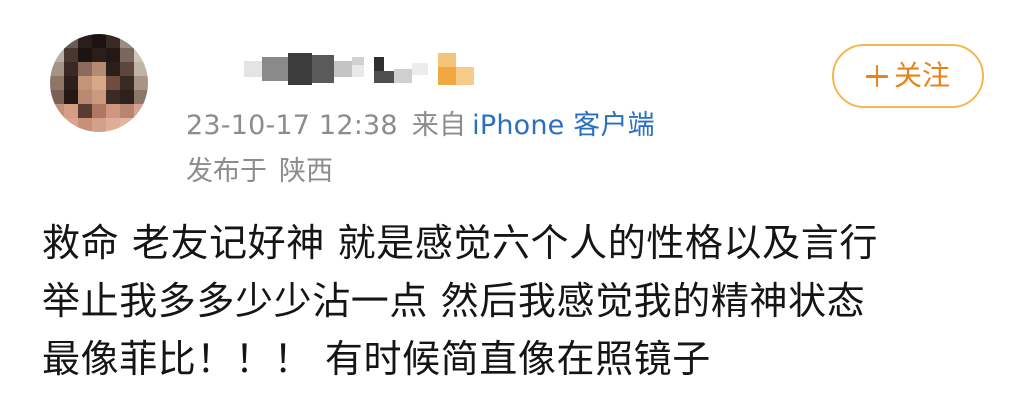  Describe the element at coordinates (376, 359) in the screenshot. I see `post-text-line: 最像菲比！！！ 有时候简直像在照镜子` at that location.